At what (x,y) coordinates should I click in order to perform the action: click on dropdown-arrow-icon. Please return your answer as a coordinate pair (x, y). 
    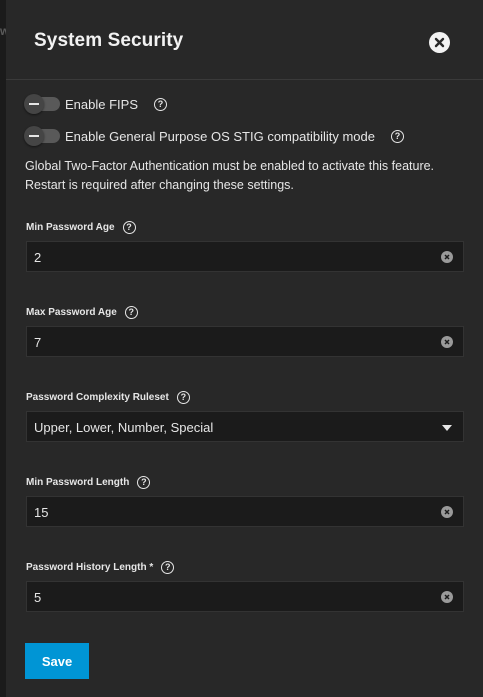
    Looking at the image, I should click on (447, 428).